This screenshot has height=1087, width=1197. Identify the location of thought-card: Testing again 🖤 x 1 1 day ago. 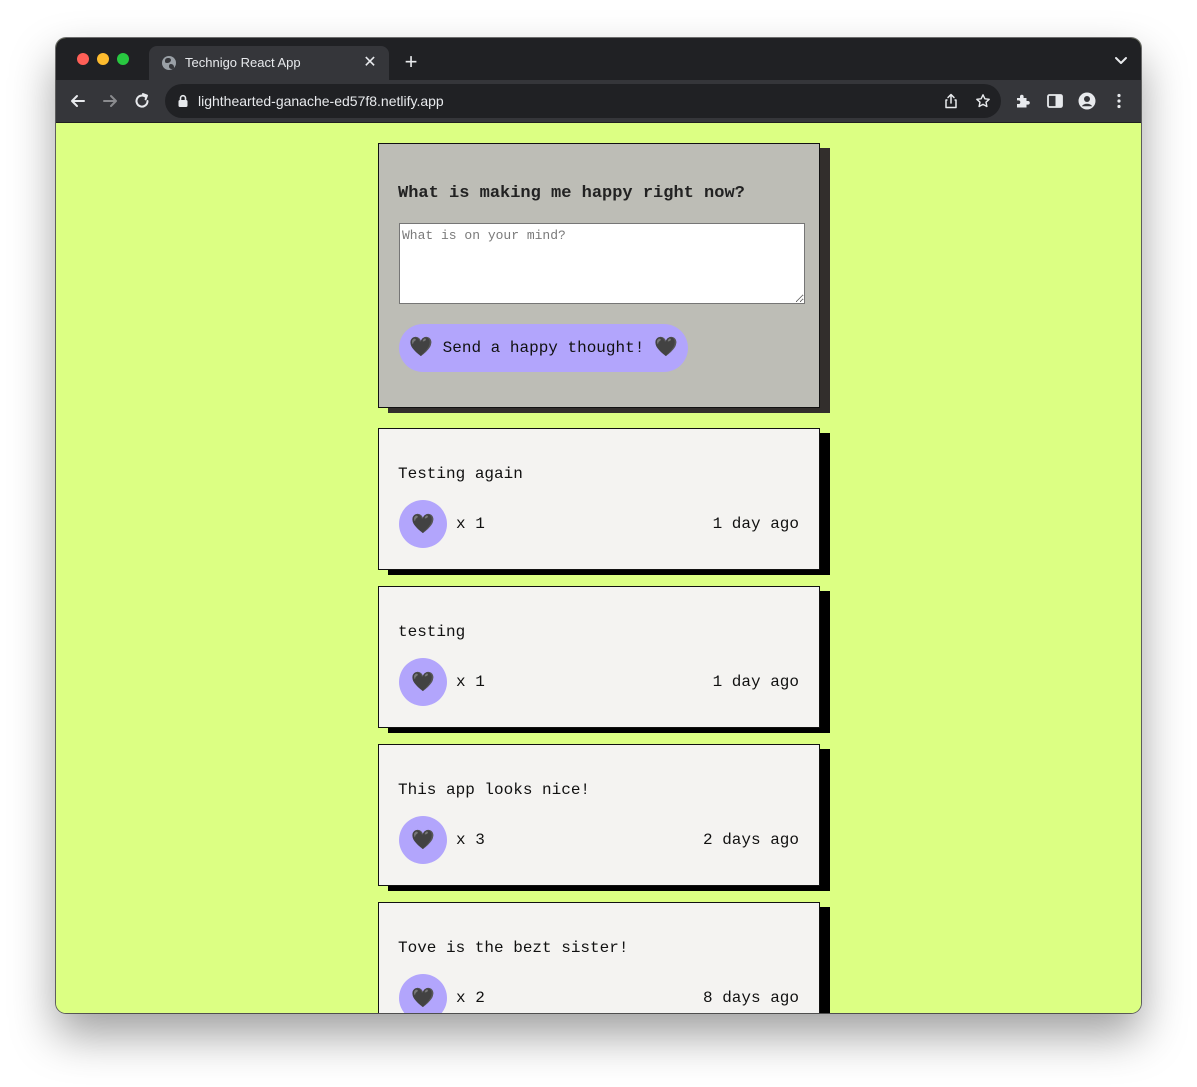
(599, 499).